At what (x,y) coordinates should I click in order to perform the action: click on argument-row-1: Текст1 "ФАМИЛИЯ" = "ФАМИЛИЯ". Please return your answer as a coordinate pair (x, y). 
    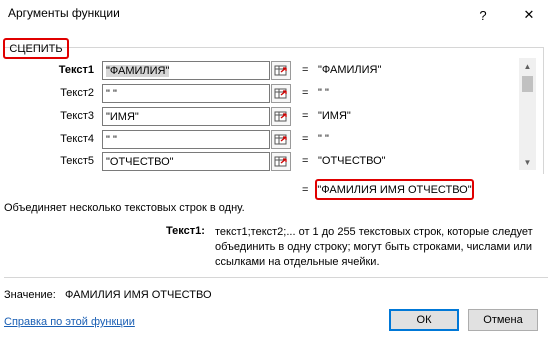
    Looking at the image, I should click on (270, 71).